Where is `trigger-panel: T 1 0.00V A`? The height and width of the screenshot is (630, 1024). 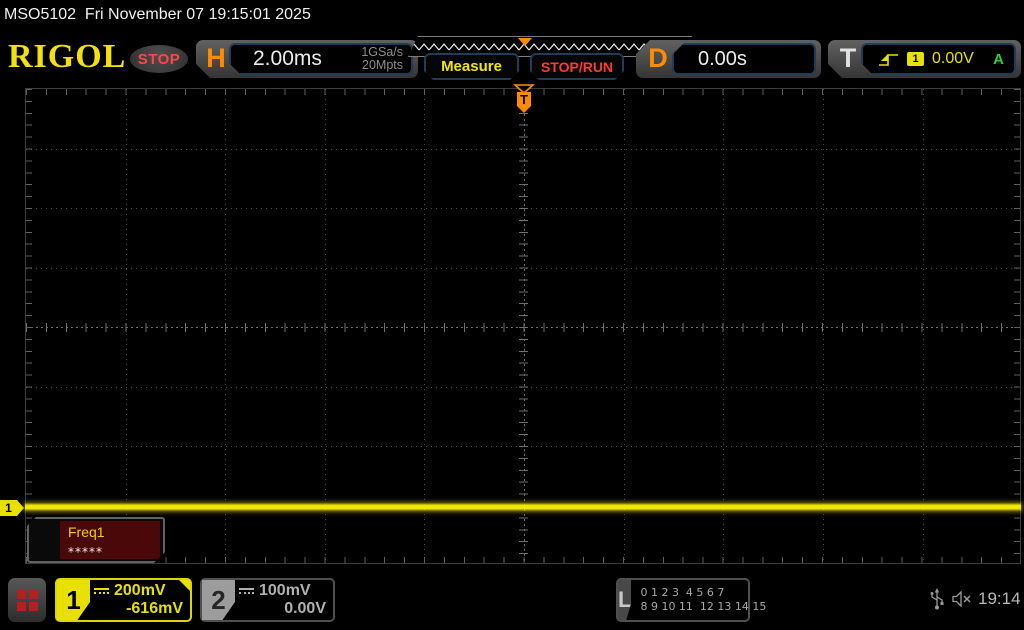 trigger-panel: T 1 0.00V A is located at coordinates (924, 59).